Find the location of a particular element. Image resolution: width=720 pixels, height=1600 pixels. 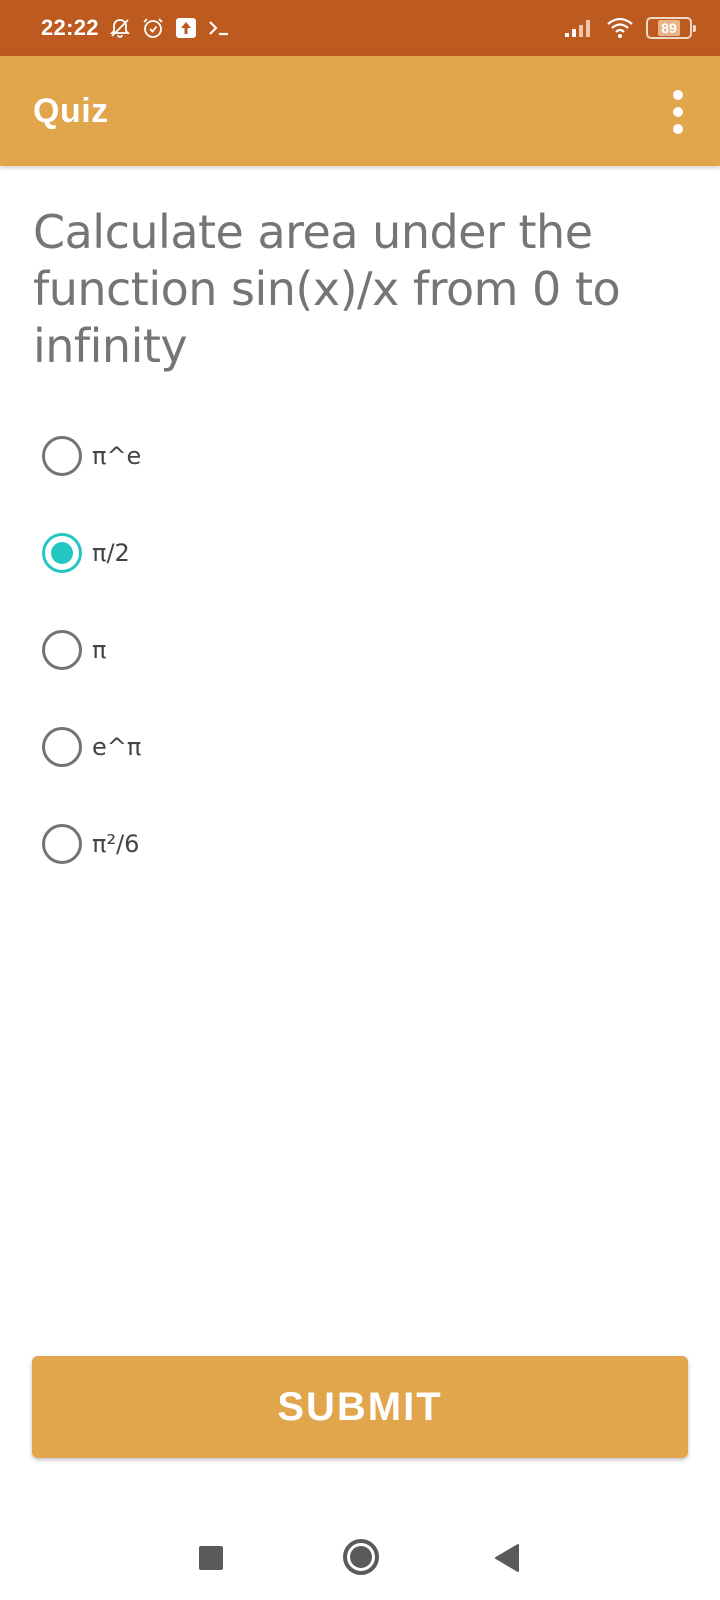

radio-button-checked is located at coordinates (62, 553).